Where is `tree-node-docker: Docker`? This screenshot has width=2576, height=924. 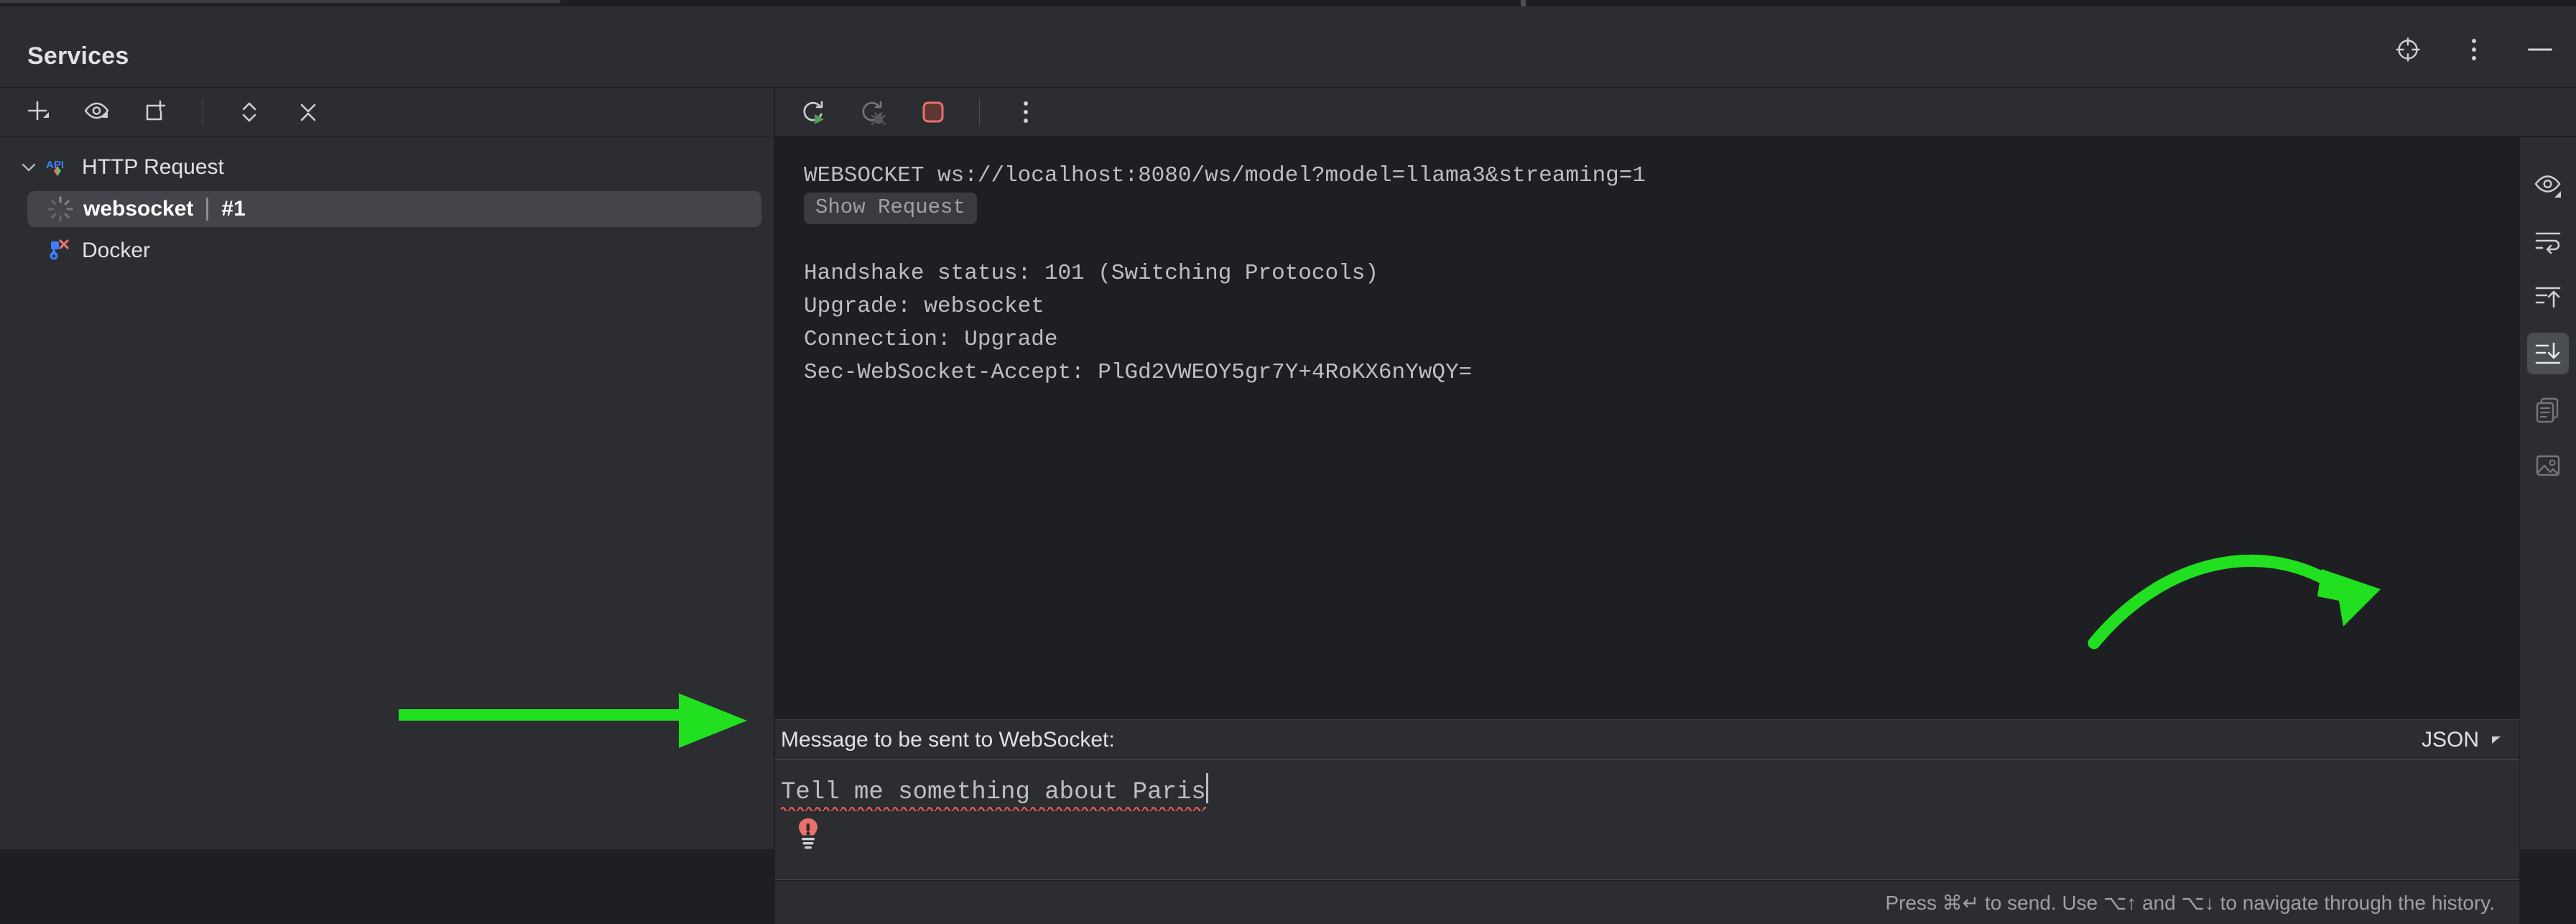
tree-node-docker: Docker is located at coordinates (387, 251).